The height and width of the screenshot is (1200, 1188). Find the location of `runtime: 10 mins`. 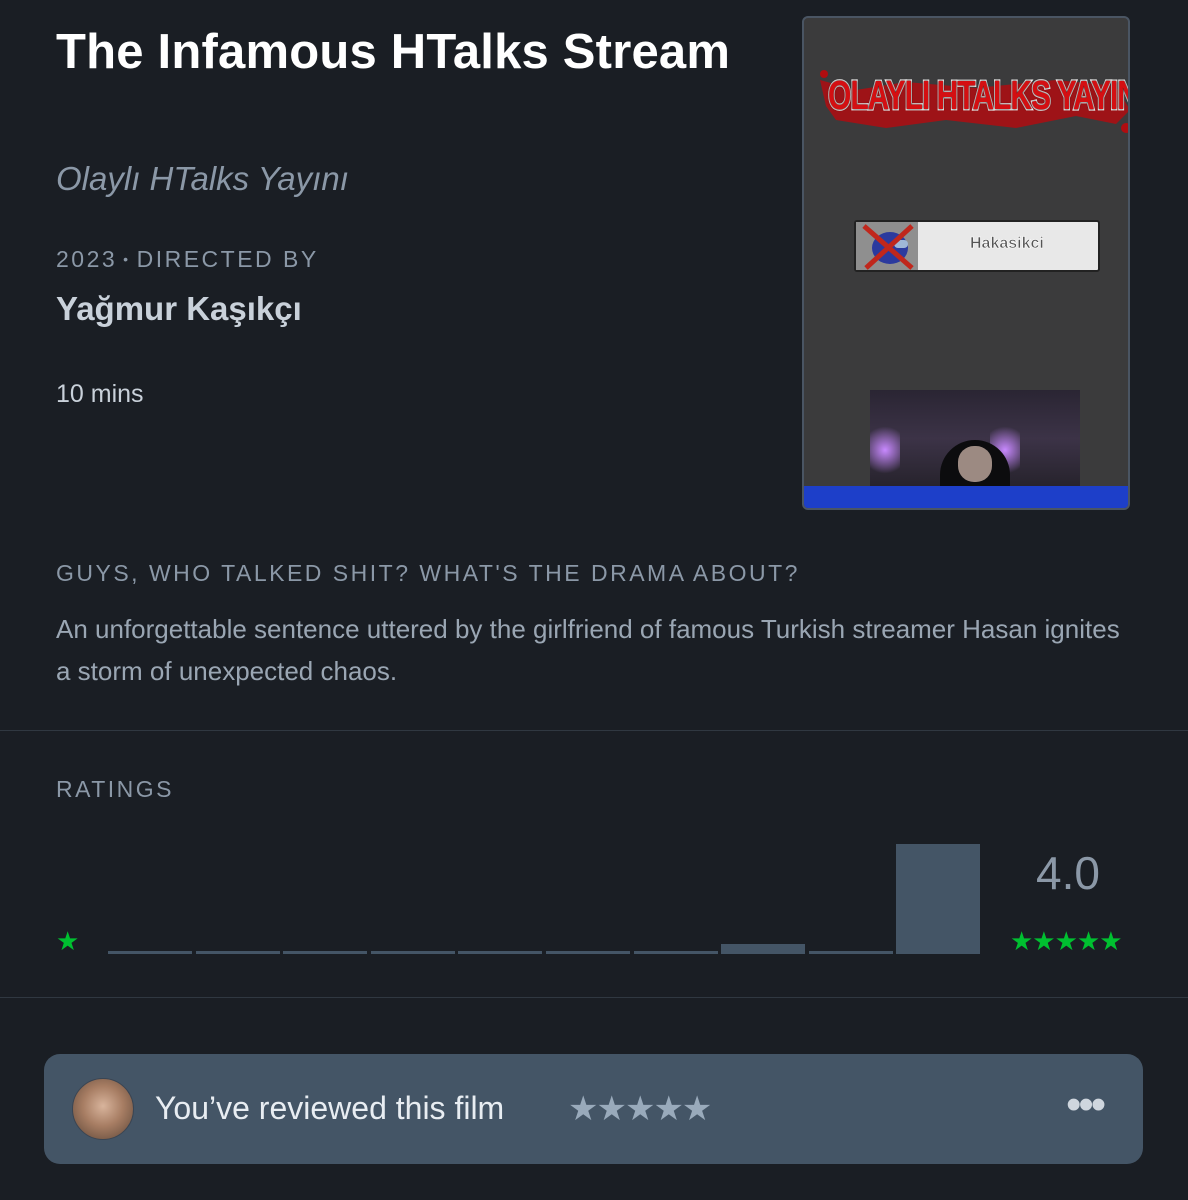

runtime: 10 mins is located at coordinates (100, 394).